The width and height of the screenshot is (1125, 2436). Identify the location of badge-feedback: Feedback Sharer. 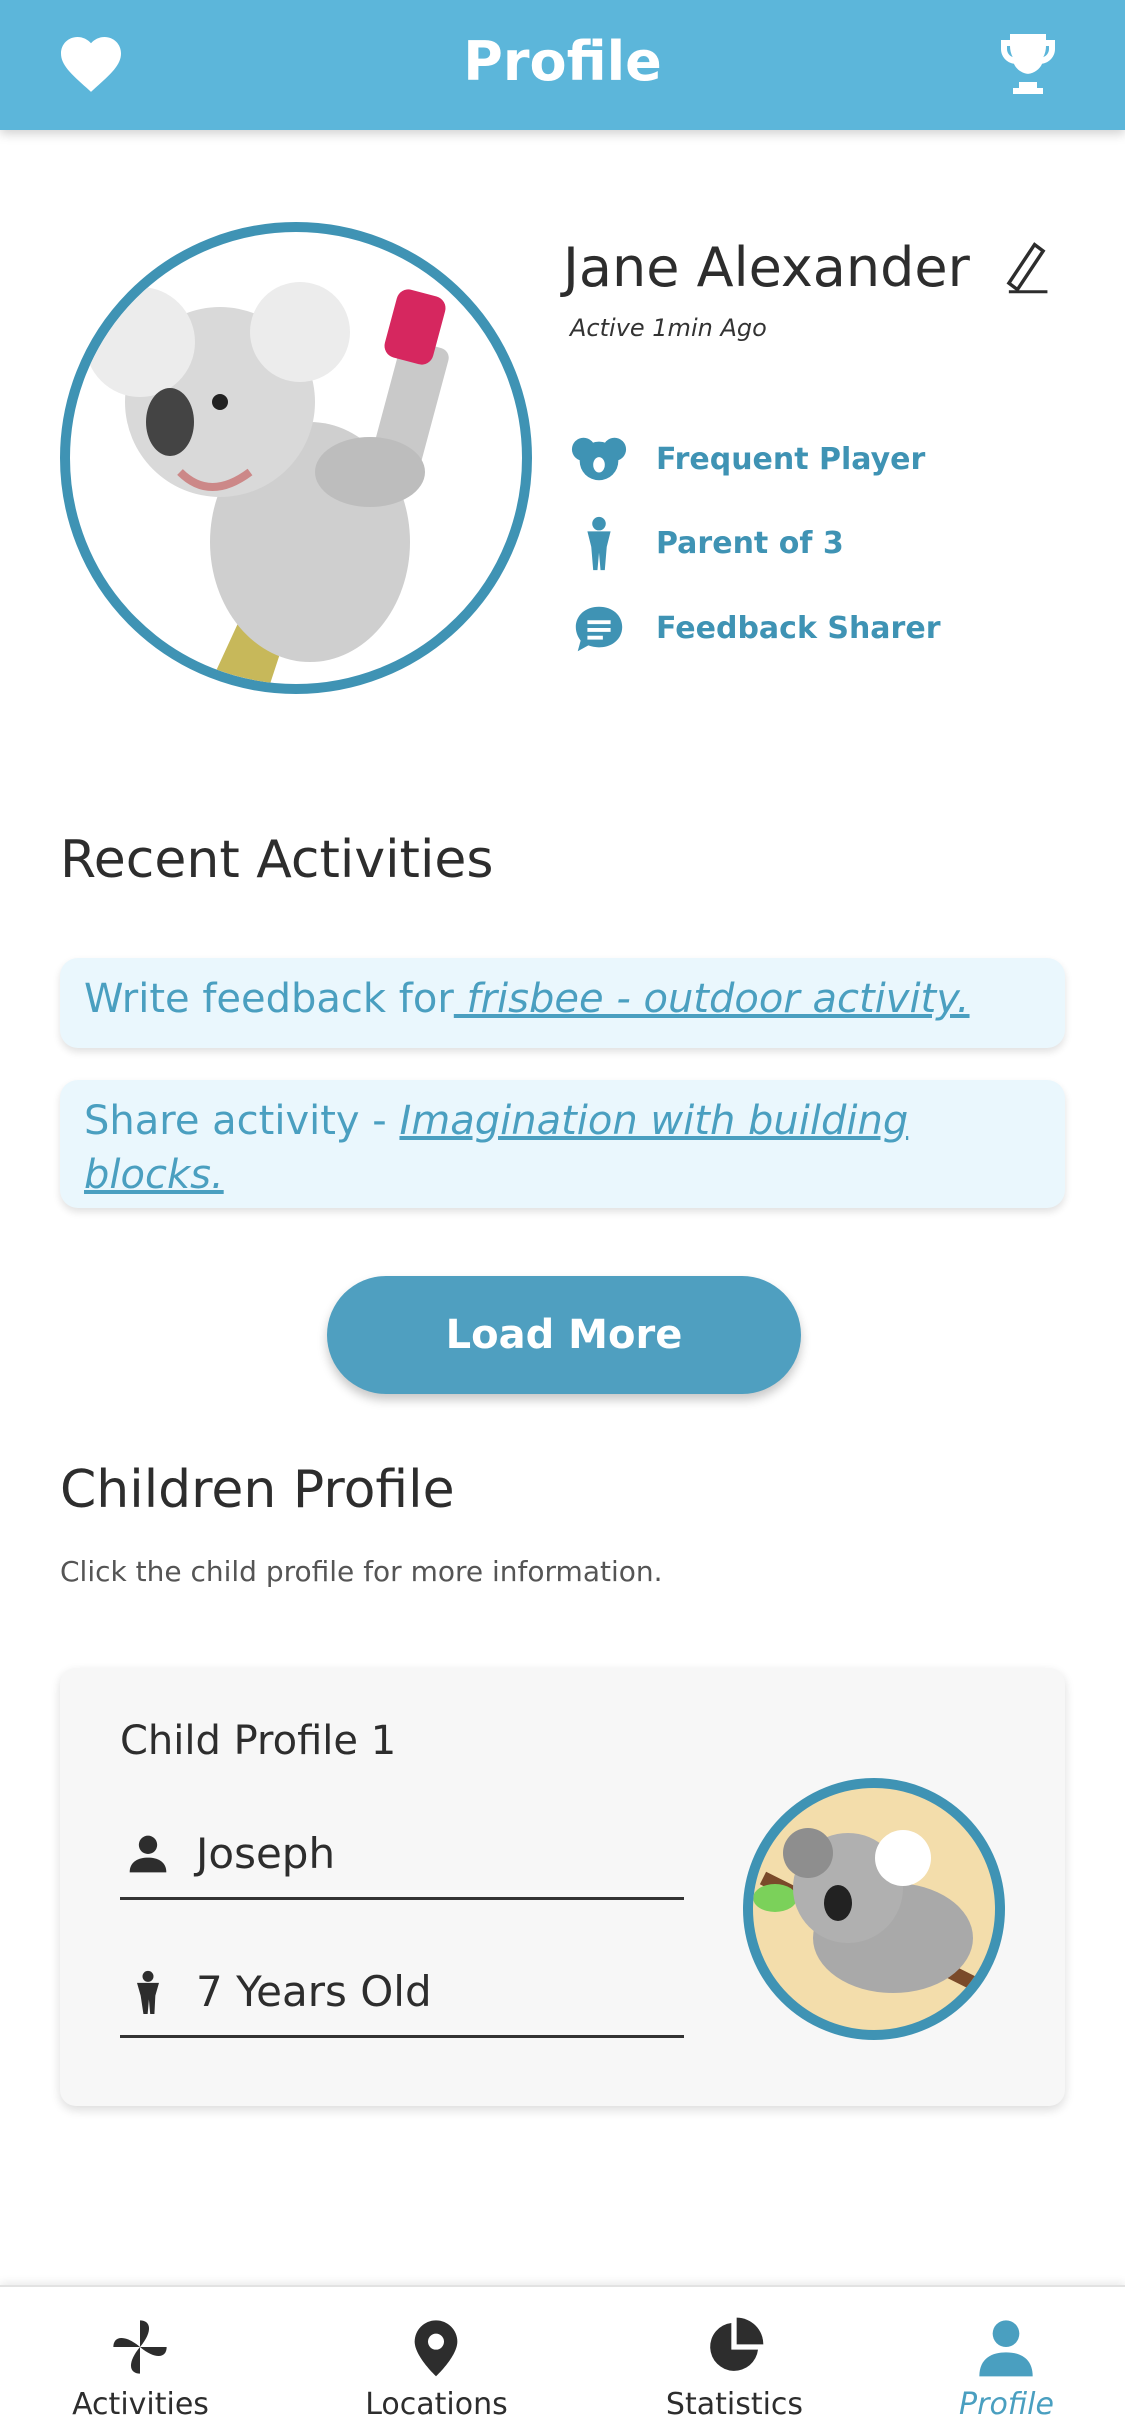
(755, 628).